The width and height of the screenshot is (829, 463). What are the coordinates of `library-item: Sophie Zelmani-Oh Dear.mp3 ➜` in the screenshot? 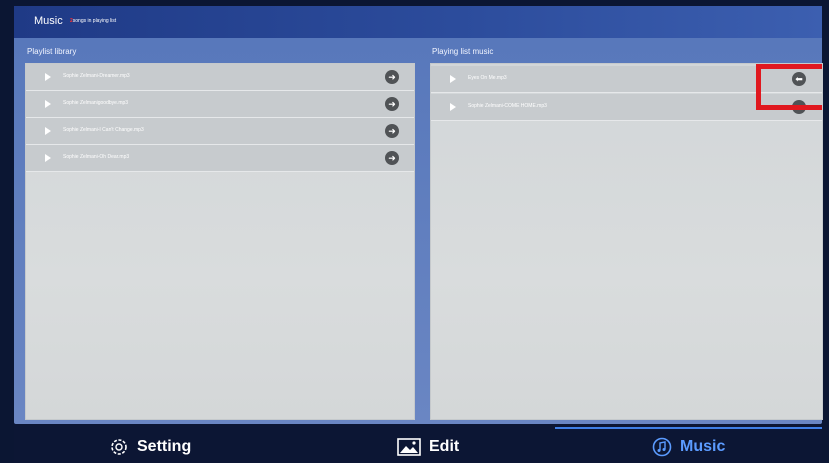 It's located at (220, 158).